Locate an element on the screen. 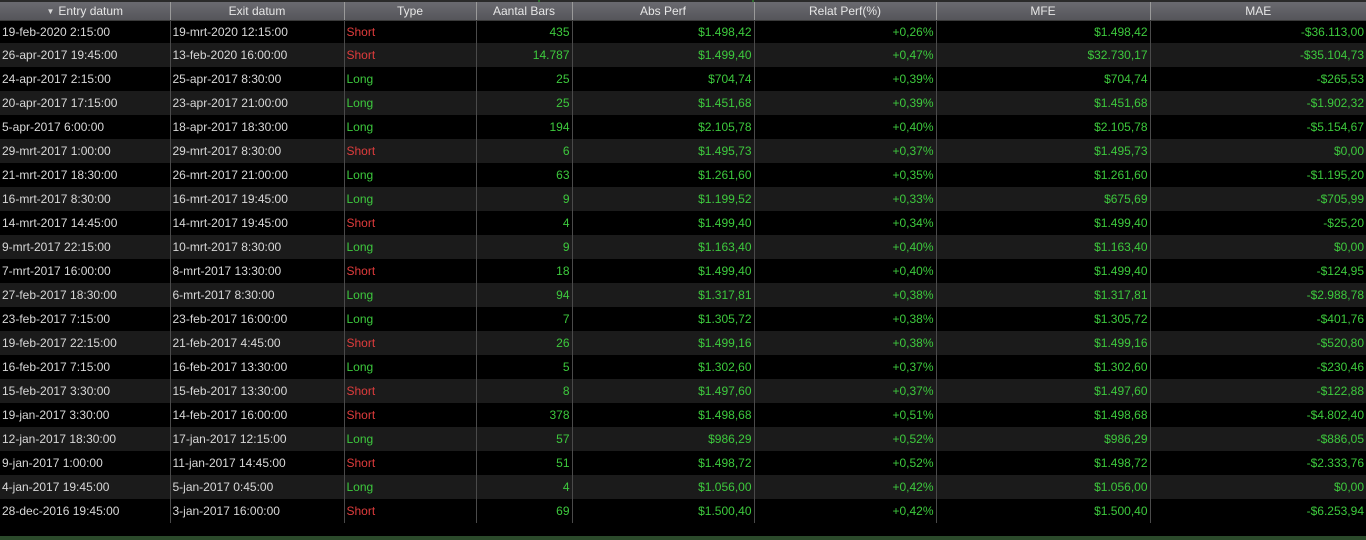 Image resolution: width=1366 pixels, height=540 pixels. cell-mae: -$886,05 is located at coordinates (1257, 439).